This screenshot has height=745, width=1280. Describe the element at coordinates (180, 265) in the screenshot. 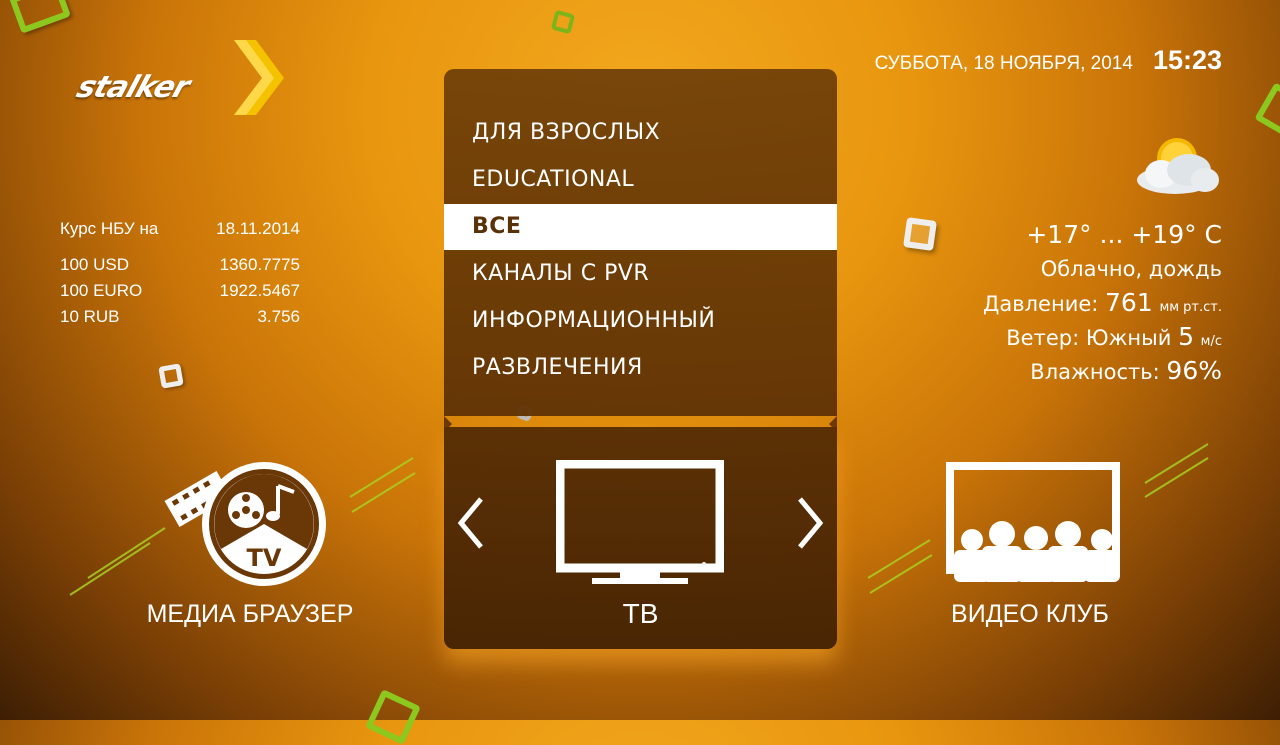

I see `currency-row: 100 USD 1360.7775` at that location.